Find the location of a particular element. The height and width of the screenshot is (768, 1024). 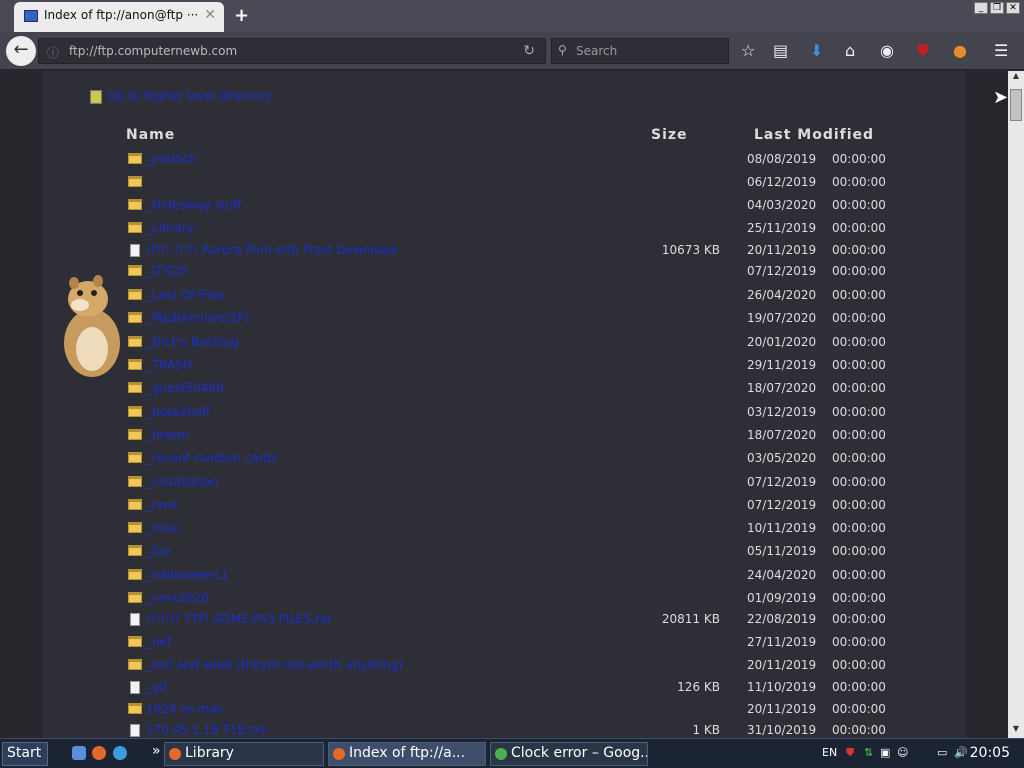

entry-name: _recent random cards is located at coordinates (211, 458).